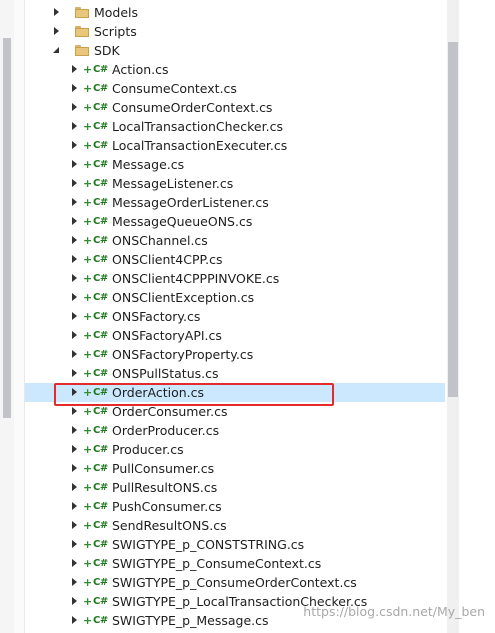  Describe the element at coordinates (148, 449) in the screenshot. I see `file-label: Producer.cs` at that location.